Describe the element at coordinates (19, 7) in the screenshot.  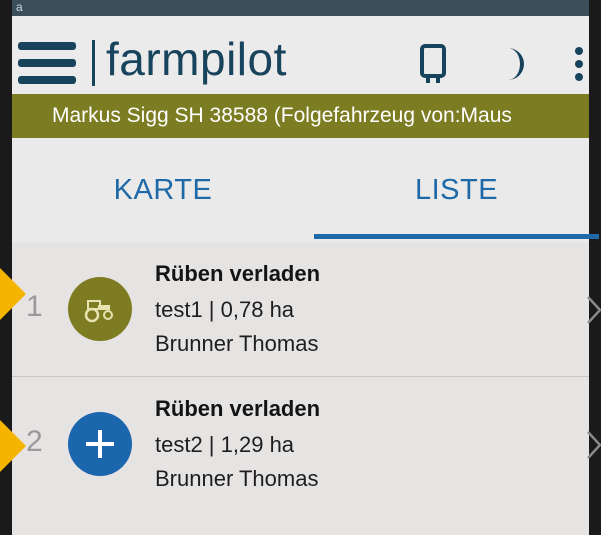
I see `status-indicator: a` at that location.